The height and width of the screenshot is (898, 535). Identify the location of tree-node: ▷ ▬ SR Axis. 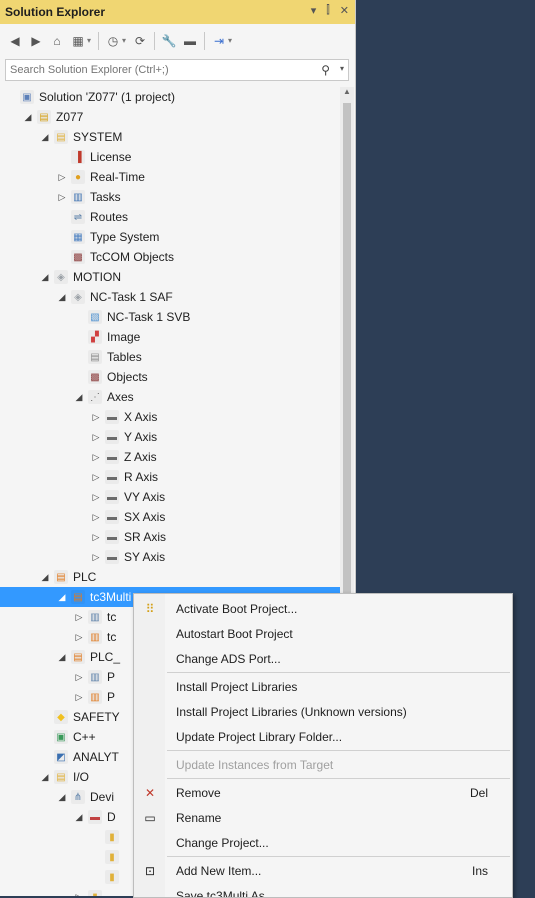
(170, 537).